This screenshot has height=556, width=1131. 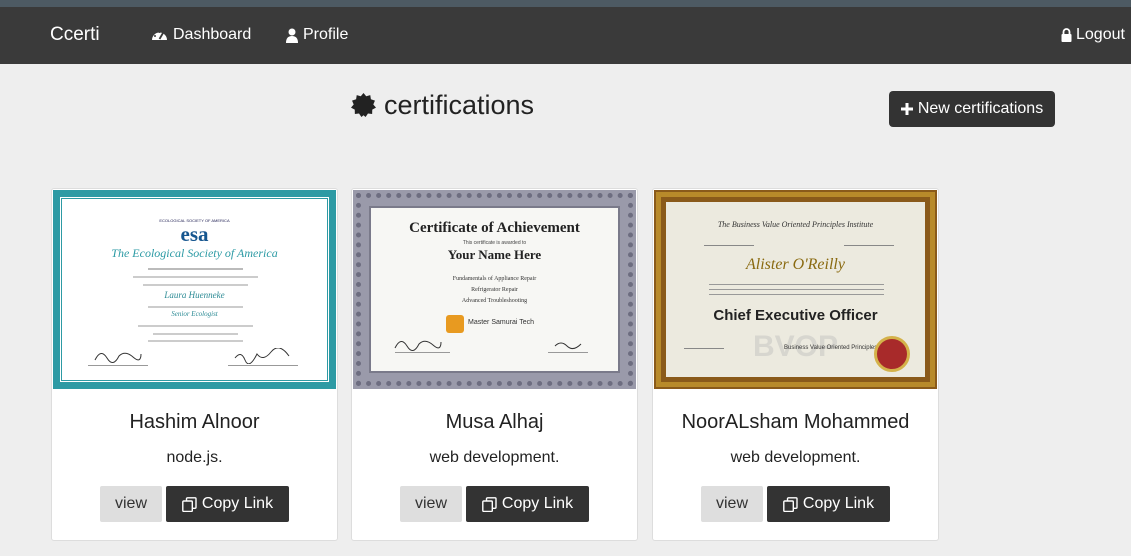 I want to click on cert-role: Chief Executive Officer, so click(x=795, y=315).